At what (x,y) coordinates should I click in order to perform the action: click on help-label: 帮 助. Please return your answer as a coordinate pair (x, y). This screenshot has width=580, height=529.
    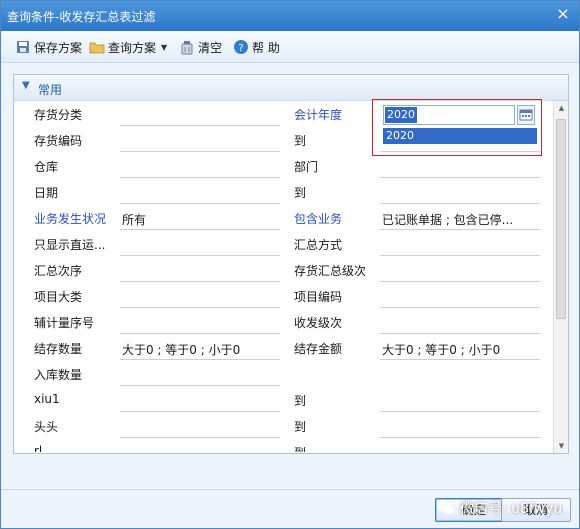
    Looking at the image, I should click on (266, 47).